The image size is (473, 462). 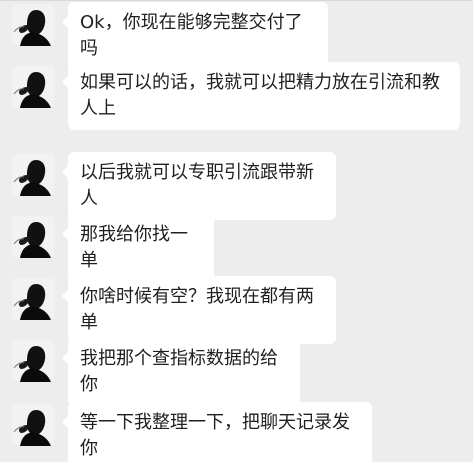 I want to click on message-text: 我把那个查指标数据的给你, so click(x=179, y=371).